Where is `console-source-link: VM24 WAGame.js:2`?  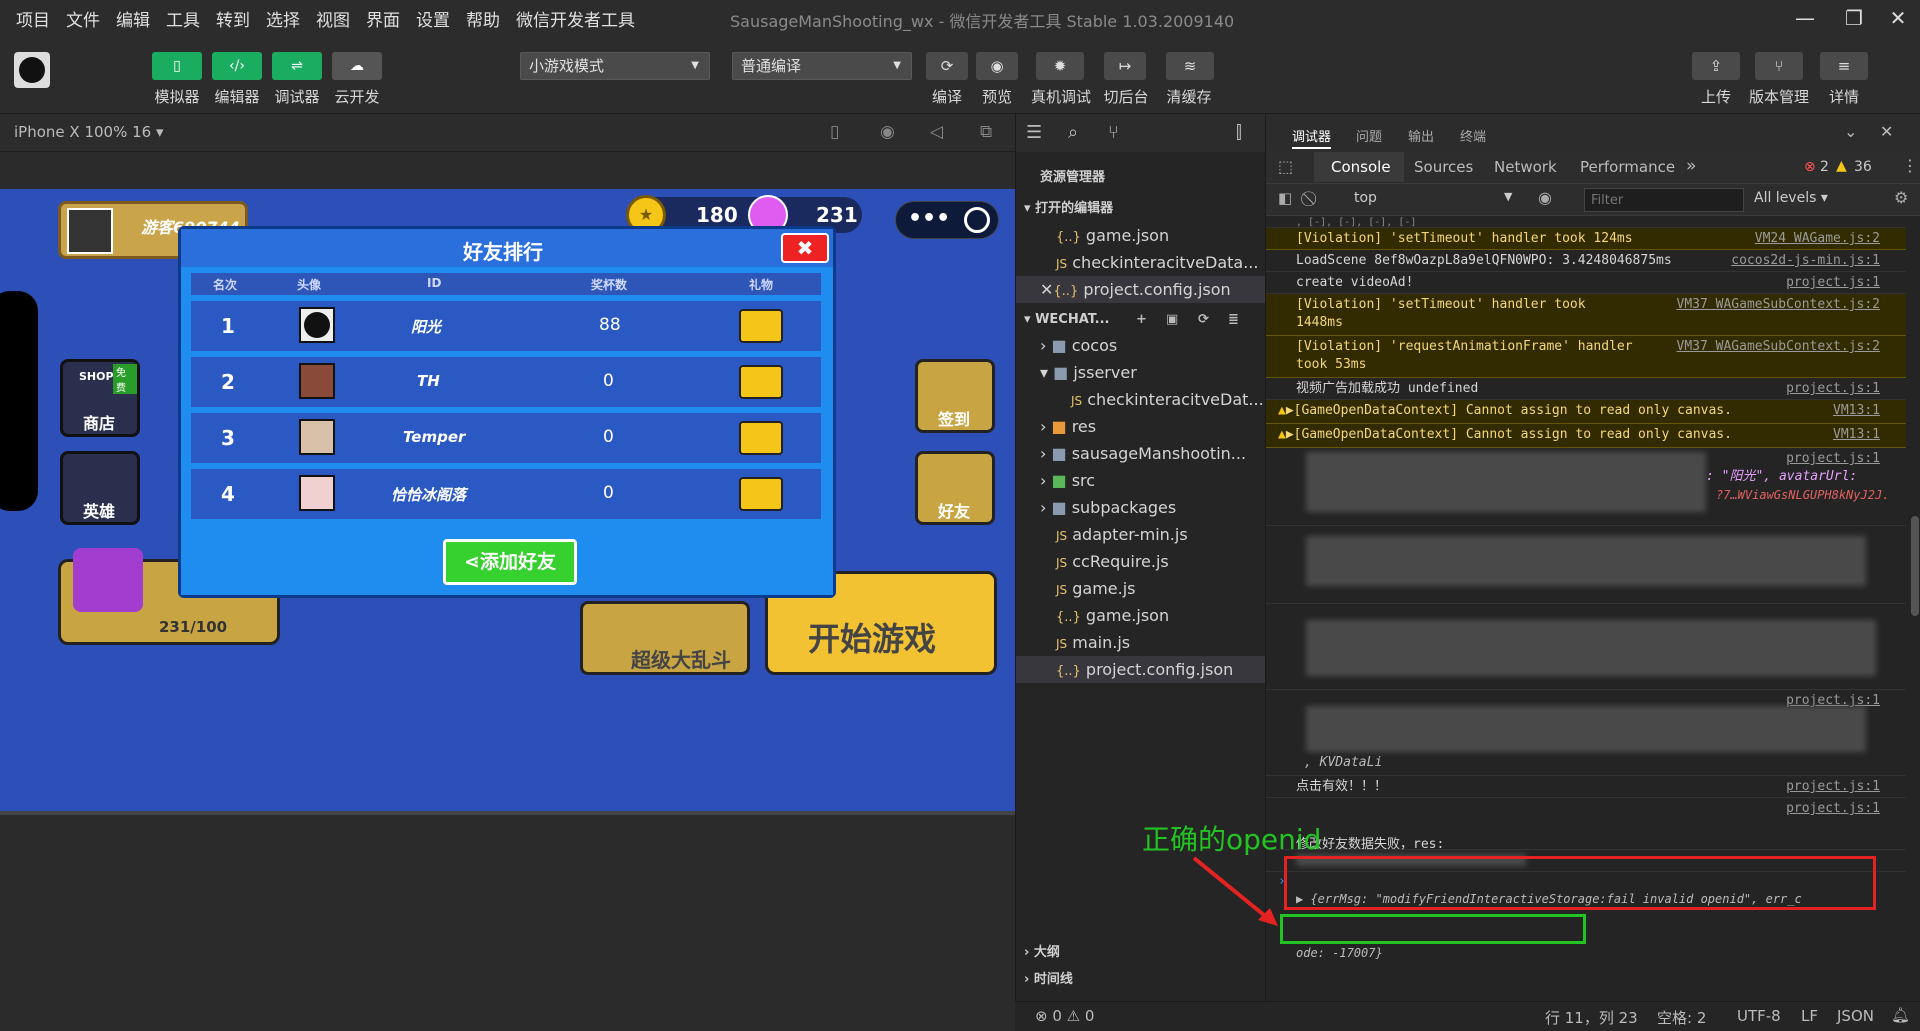
console-source-link: VM24 WAGame.js:2 is located at coordinates (1817, 239).